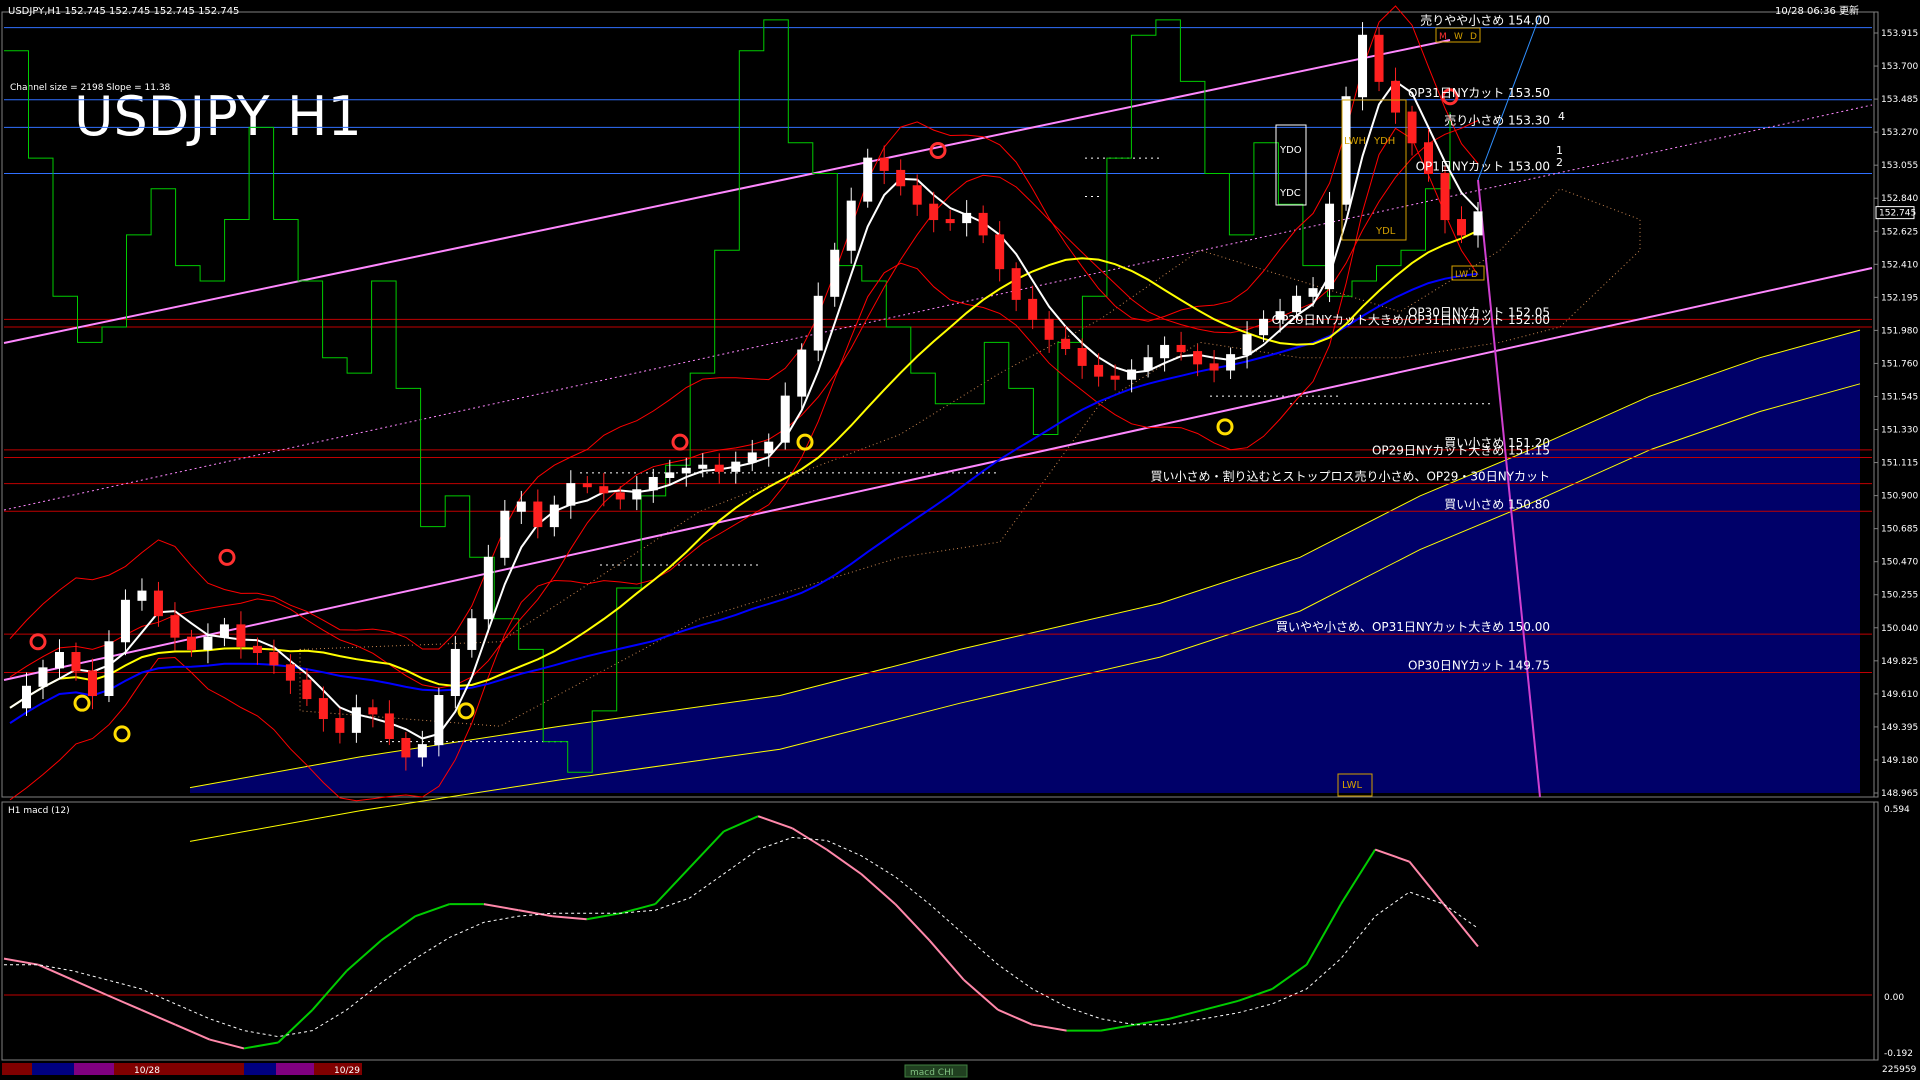 The image size is (1920, 1080). What do you see at coordinates (1290, 193) in the screenshot?
I see `ydc-label: YDC` at bounding box center [1290, 193].